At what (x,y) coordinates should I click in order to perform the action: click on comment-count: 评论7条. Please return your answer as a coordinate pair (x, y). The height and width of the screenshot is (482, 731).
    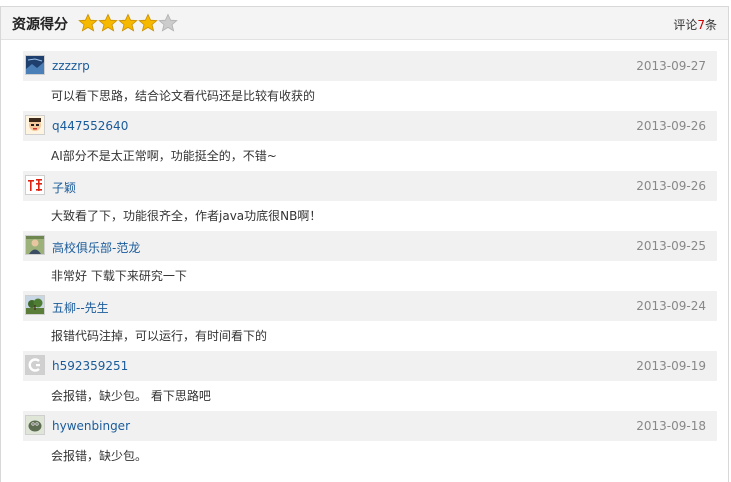
    Looking at the image, I should click on (695, 24).